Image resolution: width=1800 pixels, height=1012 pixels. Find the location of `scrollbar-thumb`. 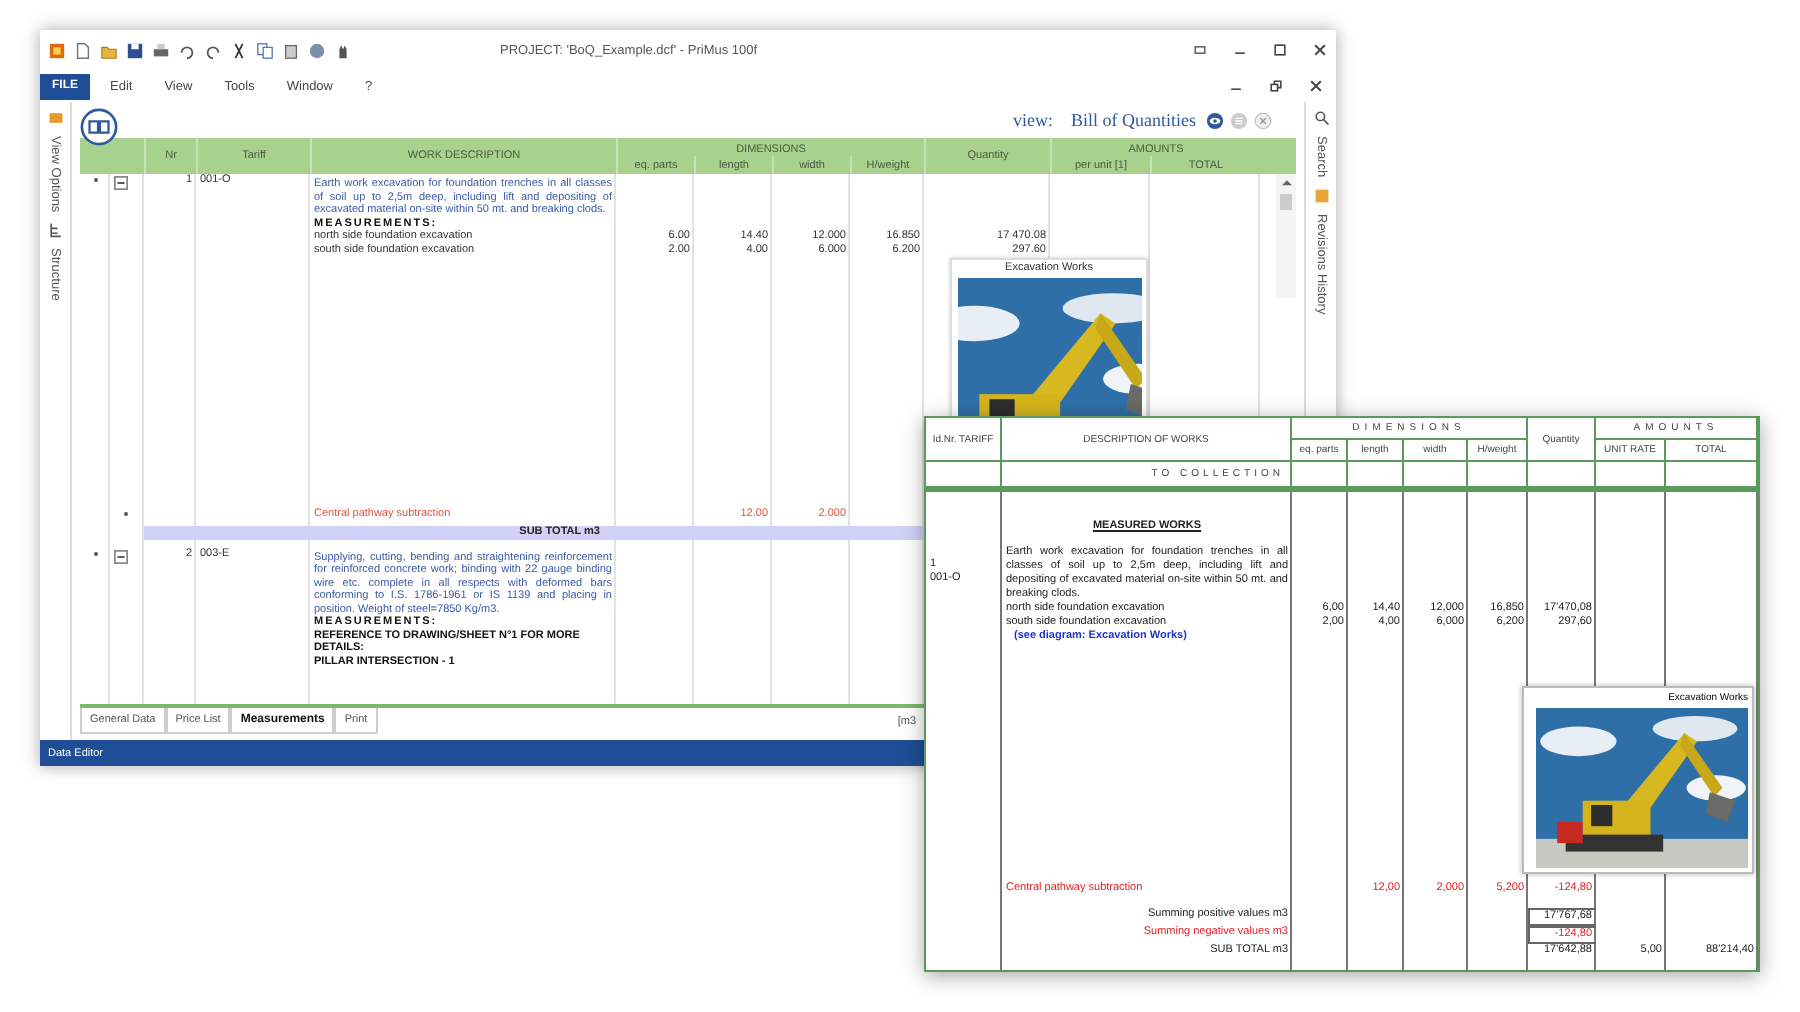

scrollbar-thumb is located at coordinates (1286, 202).